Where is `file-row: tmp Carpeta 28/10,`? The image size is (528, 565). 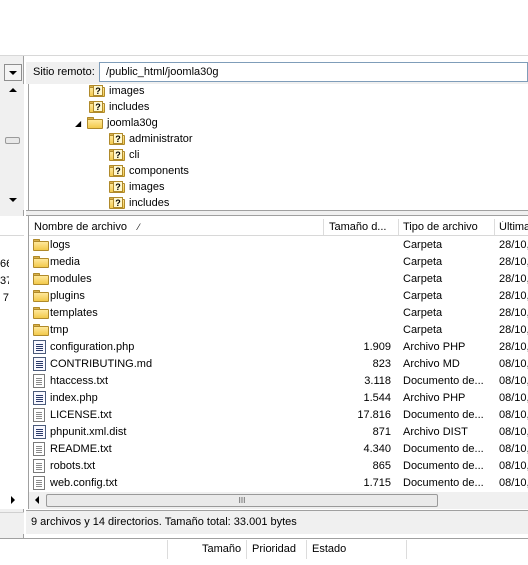 file-row: tmp Carpeta 28/10, is located at coordinates (278, 330).